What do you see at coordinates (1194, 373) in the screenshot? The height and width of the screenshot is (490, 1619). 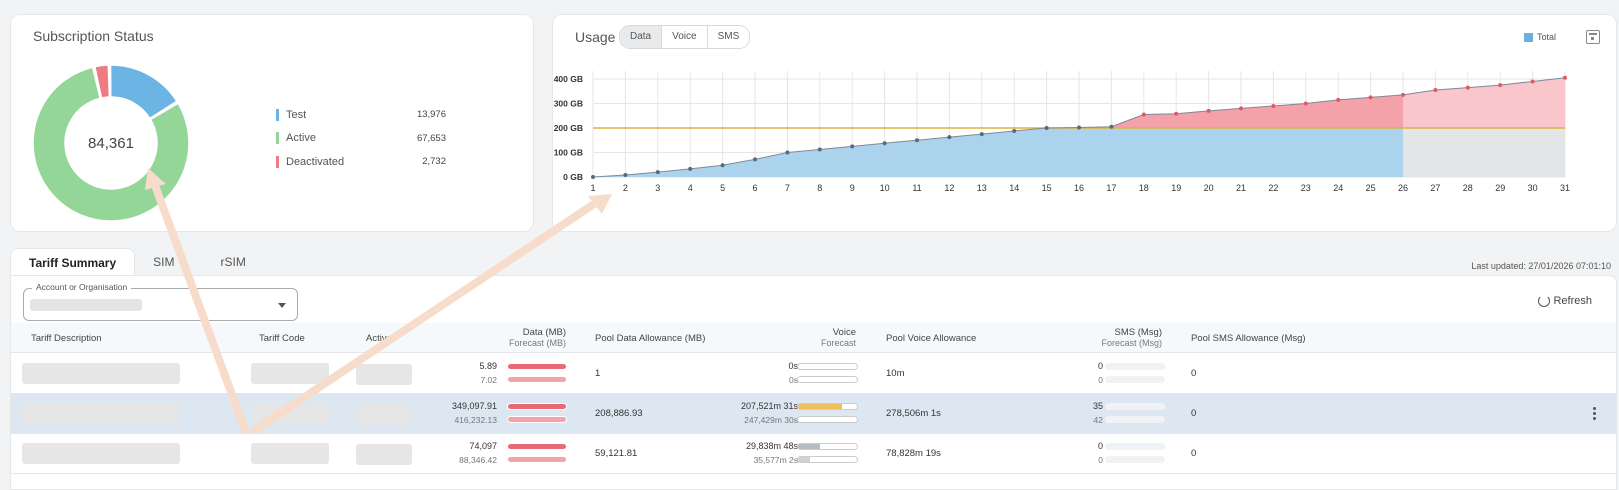 I see `pool-sms-allowance: 0` at bounding box center [1194, 373].